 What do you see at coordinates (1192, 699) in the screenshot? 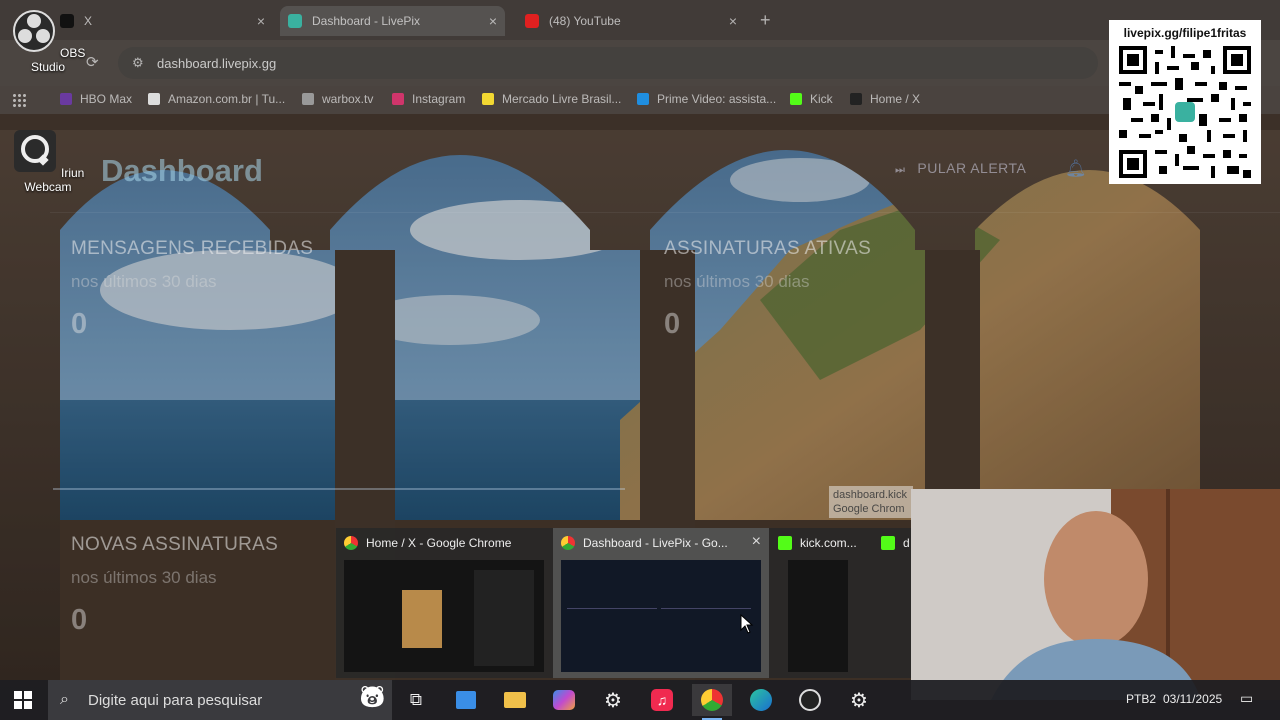
I see `clock-date: 03/11/2025` at bounding box center [1192, 699].